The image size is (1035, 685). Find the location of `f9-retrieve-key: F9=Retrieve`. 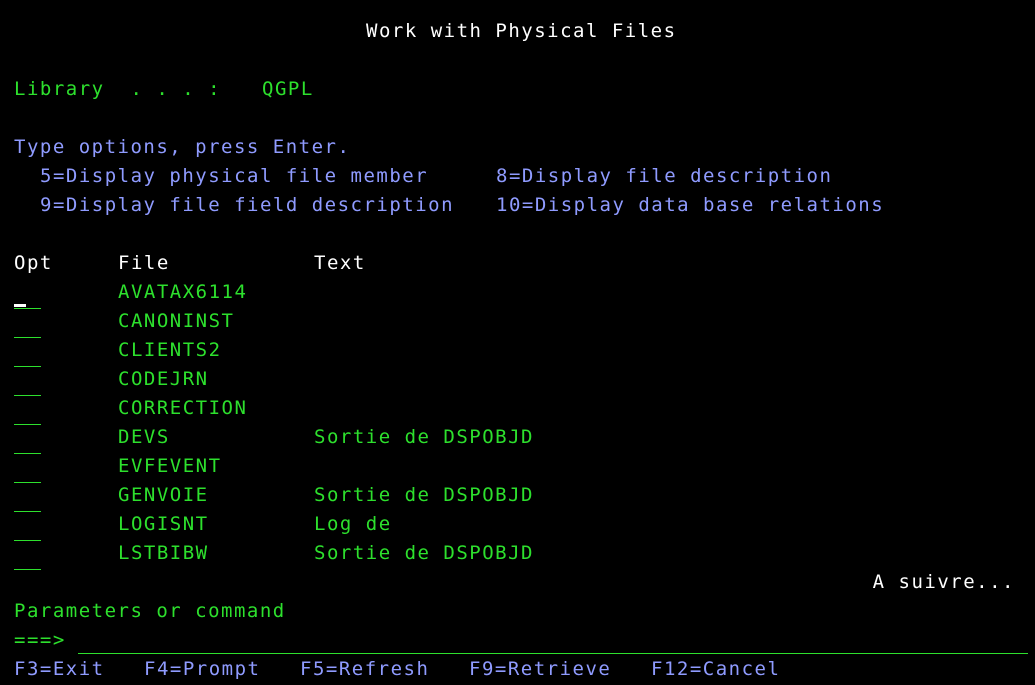

f9-retrieve-key: F9=Retrieve is located at coordinates (540, 669).